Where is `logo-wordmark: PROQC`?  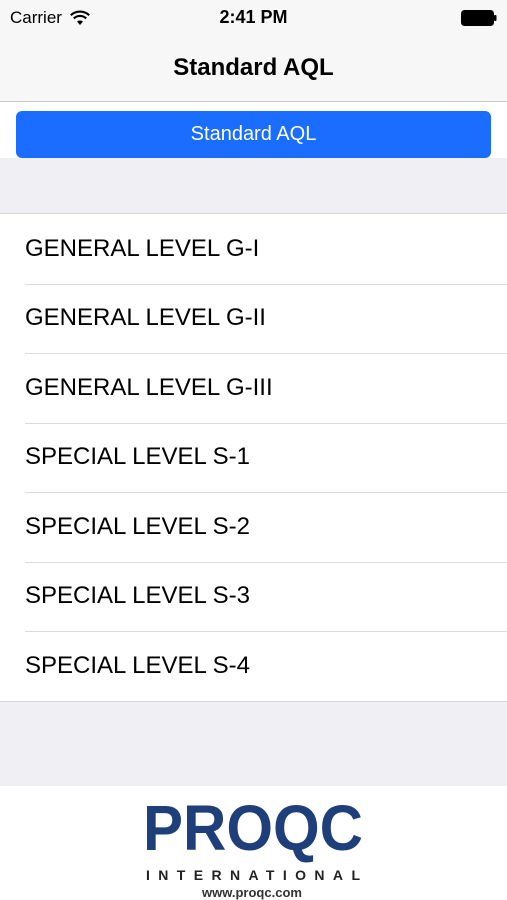 logo-wordmark: PROQC is located at coordinates (253, 828).